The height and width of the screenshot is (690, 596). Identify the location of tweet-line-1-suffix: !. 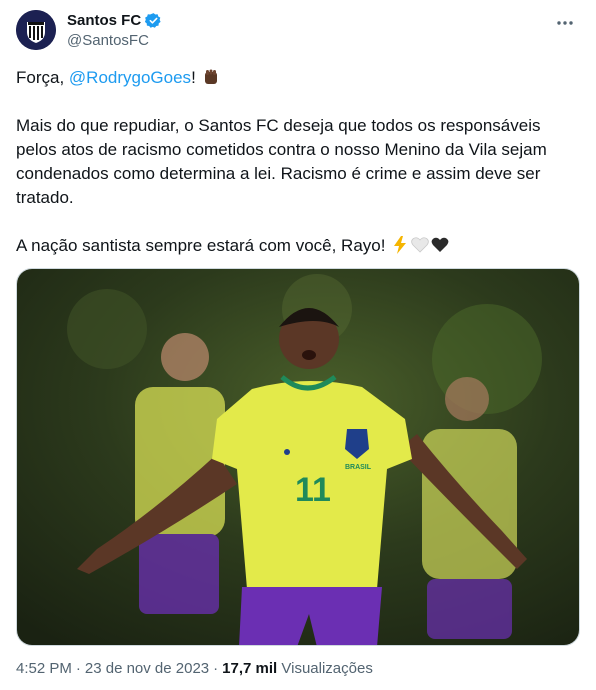
(193, 77).